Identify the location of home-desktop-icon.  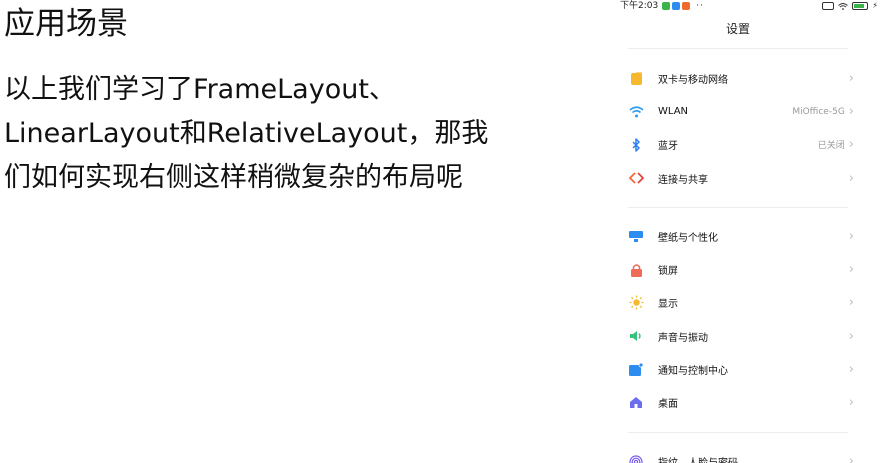
(636, 403).